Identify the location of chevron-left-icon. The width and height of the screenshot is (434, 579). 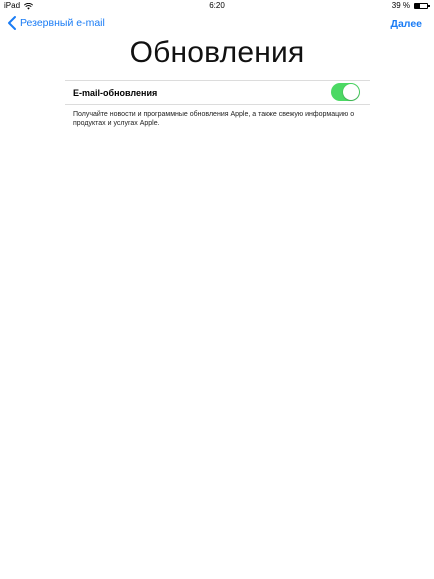
(12, 23).